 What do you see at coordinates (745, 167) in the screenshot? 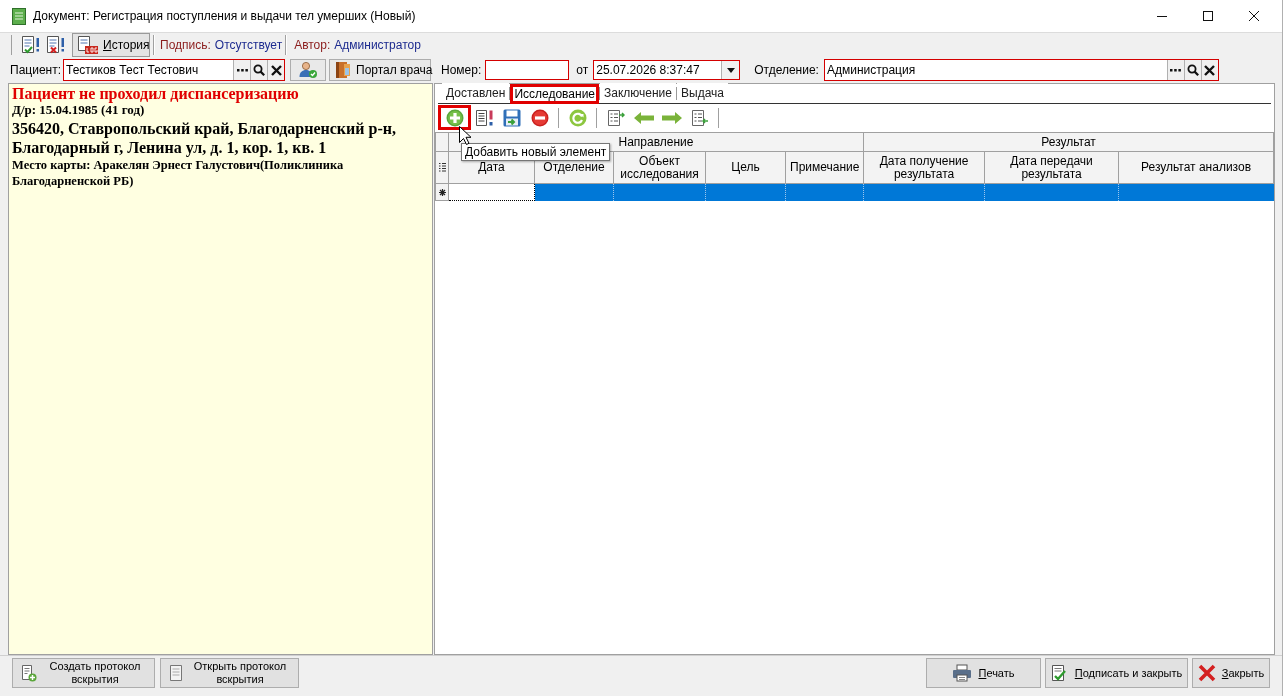
I see `column-header: Цель` at bounding box center [745, 167].